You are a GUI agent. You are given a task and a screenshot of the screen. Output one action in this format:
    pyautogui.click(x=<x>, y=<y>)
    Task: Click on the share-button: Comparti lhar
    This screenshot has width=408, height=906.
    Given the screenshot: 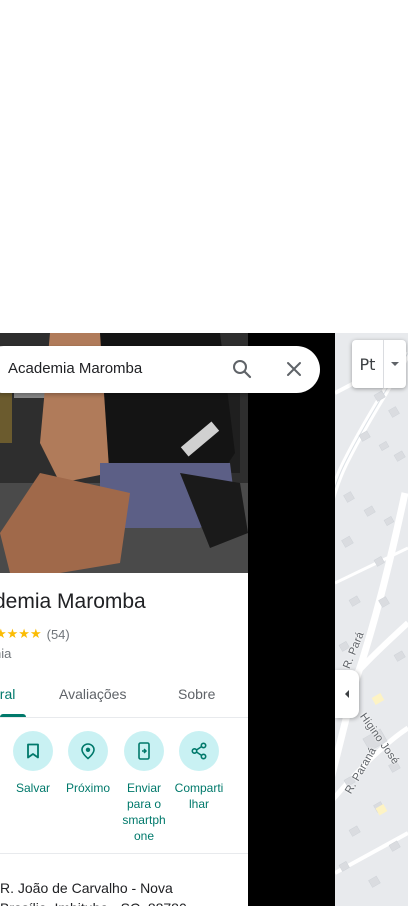 What is the action you would take?
    pyautogui.click(x=199, y=771)
    